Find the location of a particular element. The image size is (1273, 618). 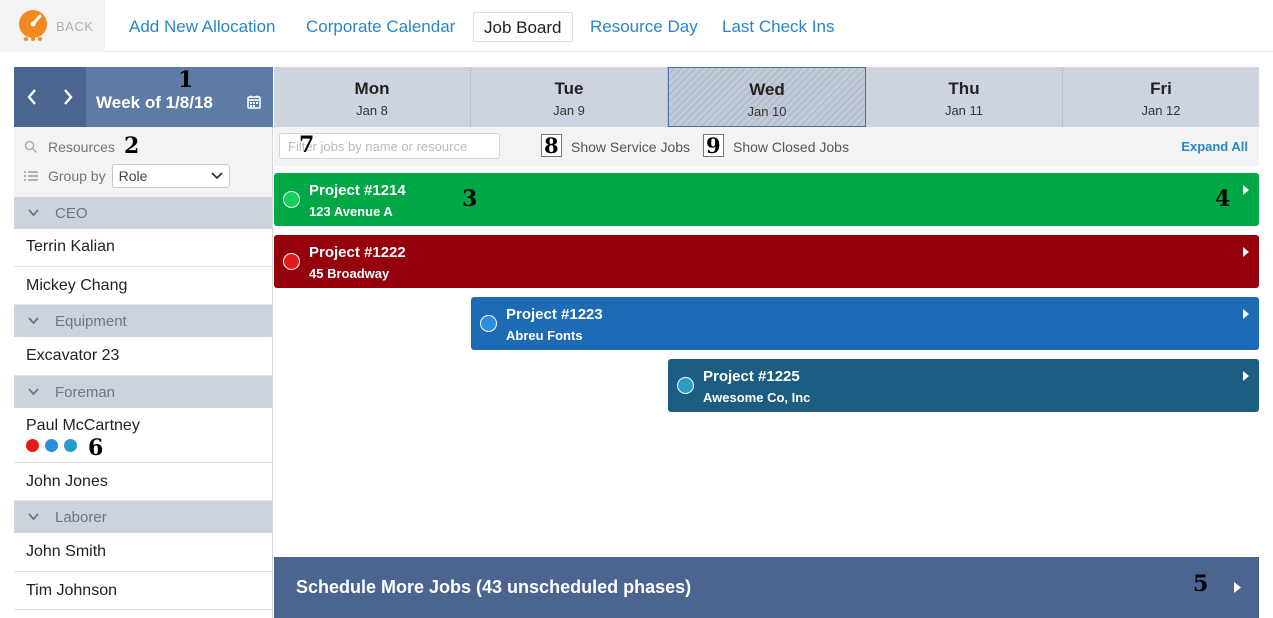

job-address: 123 Avenue A is located at coordinates (351, 211).